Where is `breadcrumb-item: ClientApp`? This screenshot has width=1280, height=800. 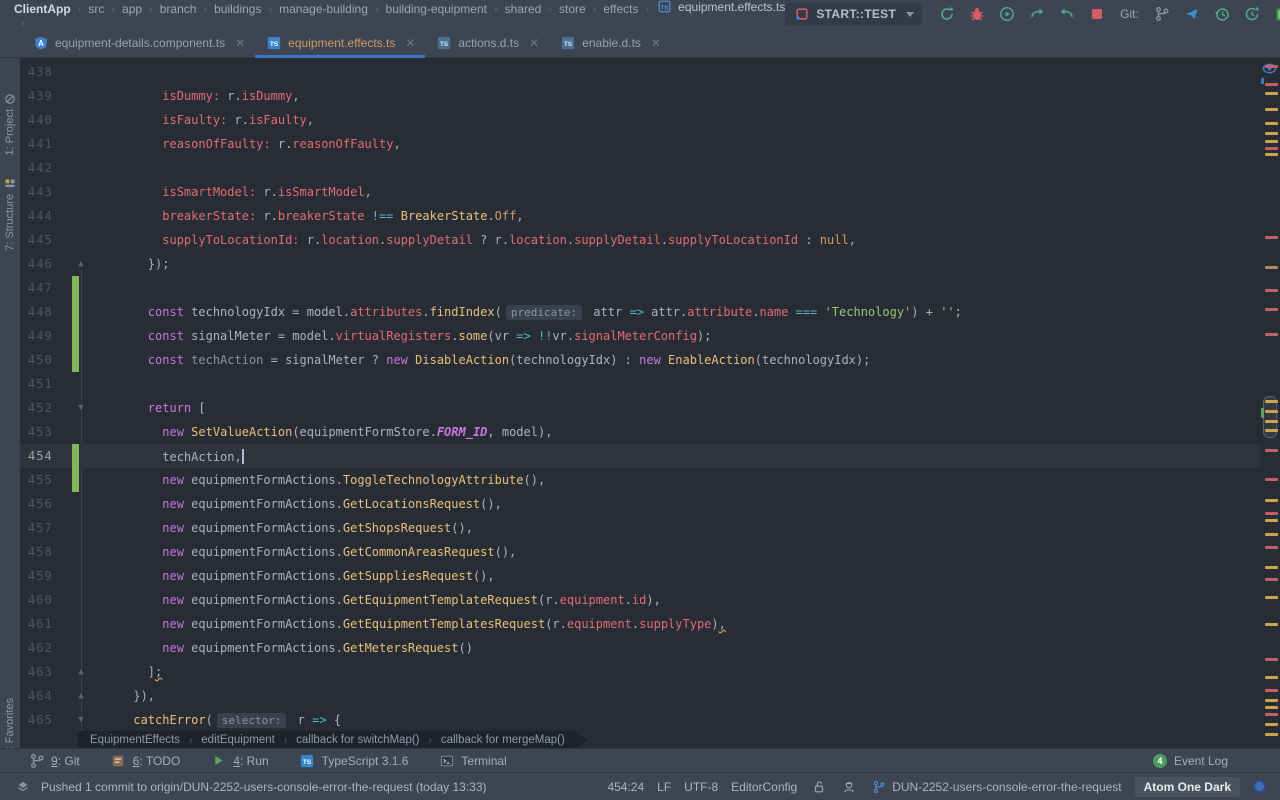 breadcrumb-item: ClientApp is located at coordinates (42, 9).